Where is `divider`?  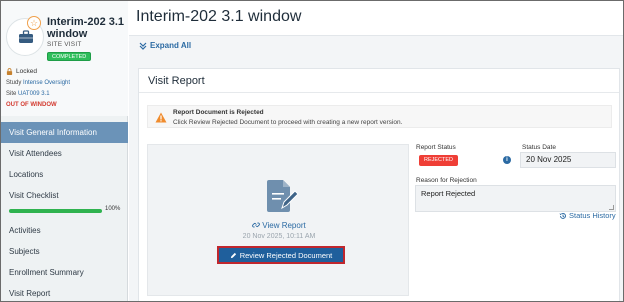
divider is located at coordinates (379, 92).